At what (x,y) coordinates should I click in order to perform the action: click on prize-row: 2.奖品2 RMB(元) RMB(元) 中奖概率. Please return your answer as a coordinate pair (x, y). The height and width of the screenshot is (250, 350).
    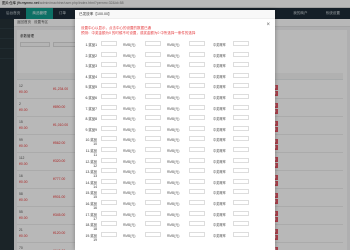
    Looking at the image, I should click on (176, 55).